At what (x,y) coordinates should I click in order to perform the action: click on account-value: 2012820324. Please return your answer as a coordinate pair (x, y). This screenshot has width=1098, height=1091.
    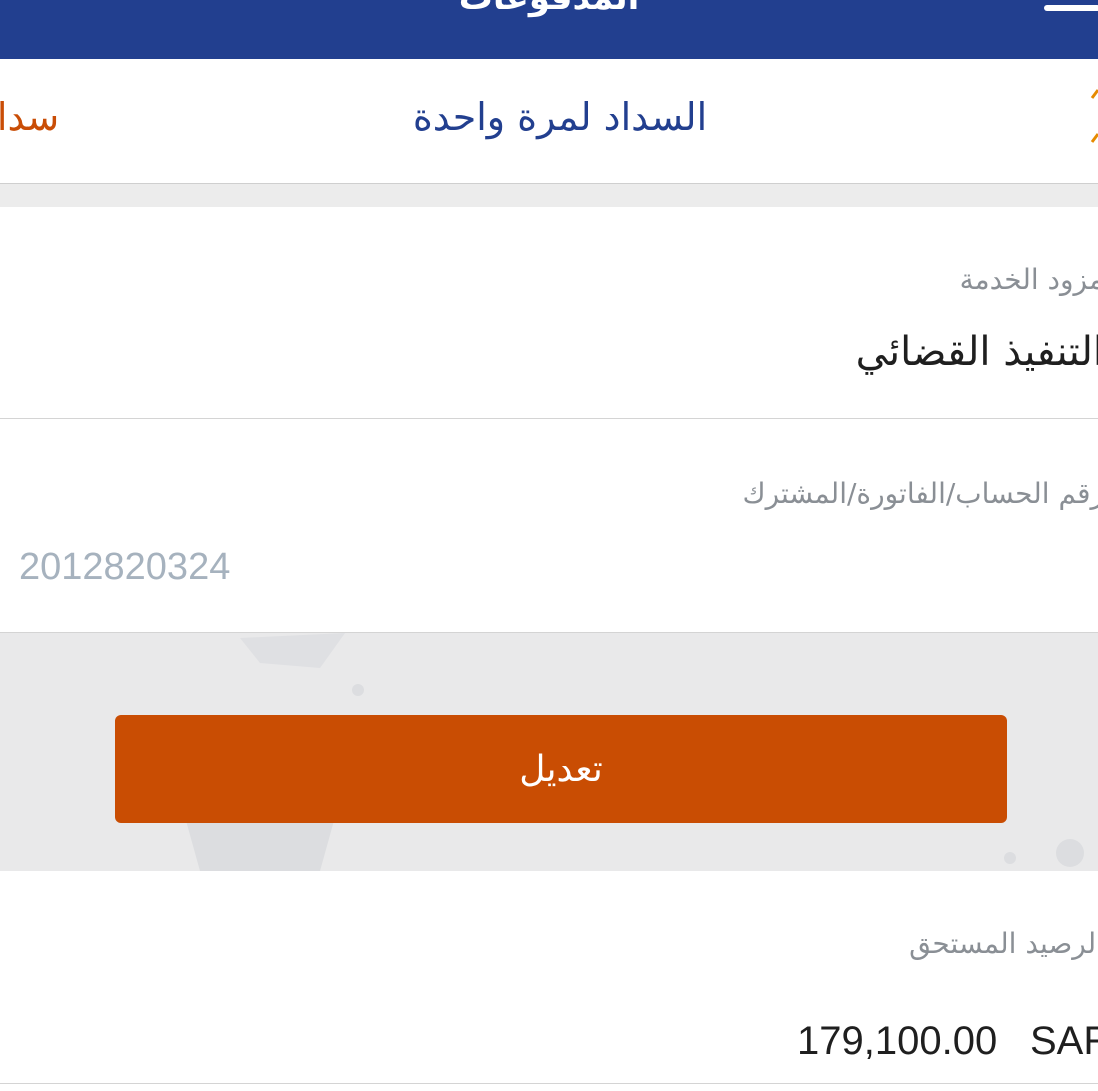
    Looking at the image, I should click on (125, 567).